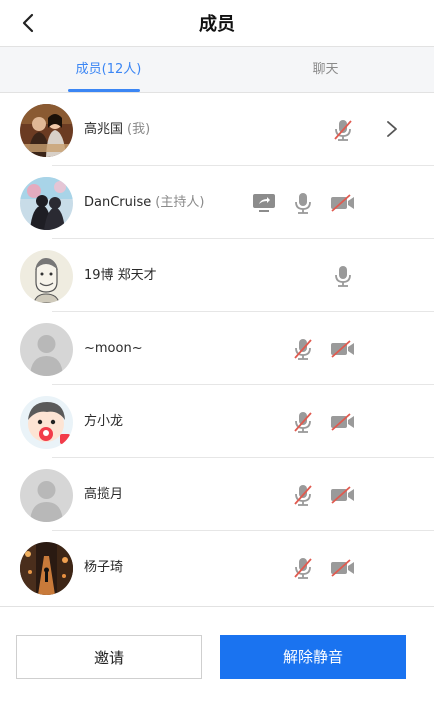 This screenshot has width=434, height=704. Describe the element at coordinates (217, 202) in the screenshot. I see `member-row-1: DanCruise (主持人)` at that location.